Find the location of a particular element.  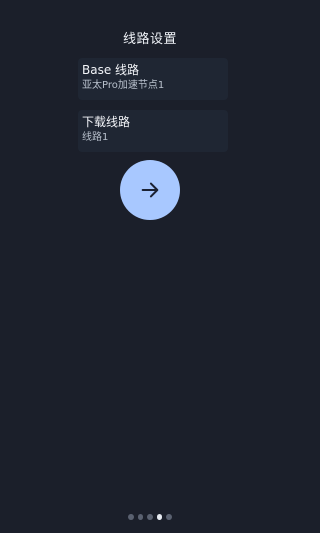

next-button is located at coordinates (150, 190).